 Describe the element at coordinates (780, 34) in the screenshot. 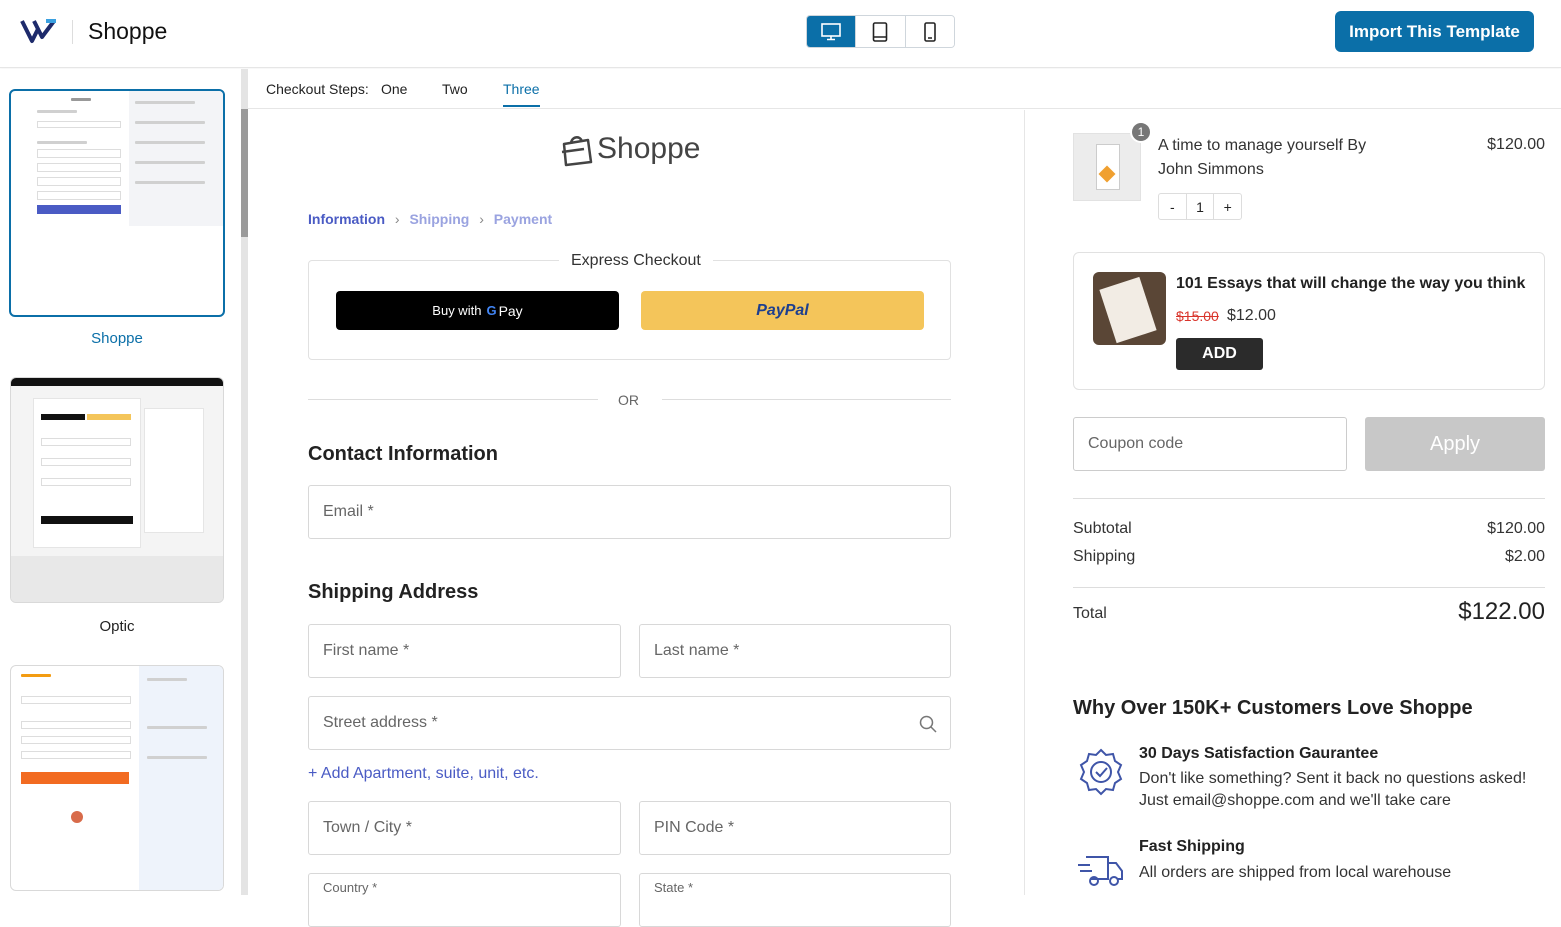

I see `top-bar: Shoppe Import This Template` at that location.